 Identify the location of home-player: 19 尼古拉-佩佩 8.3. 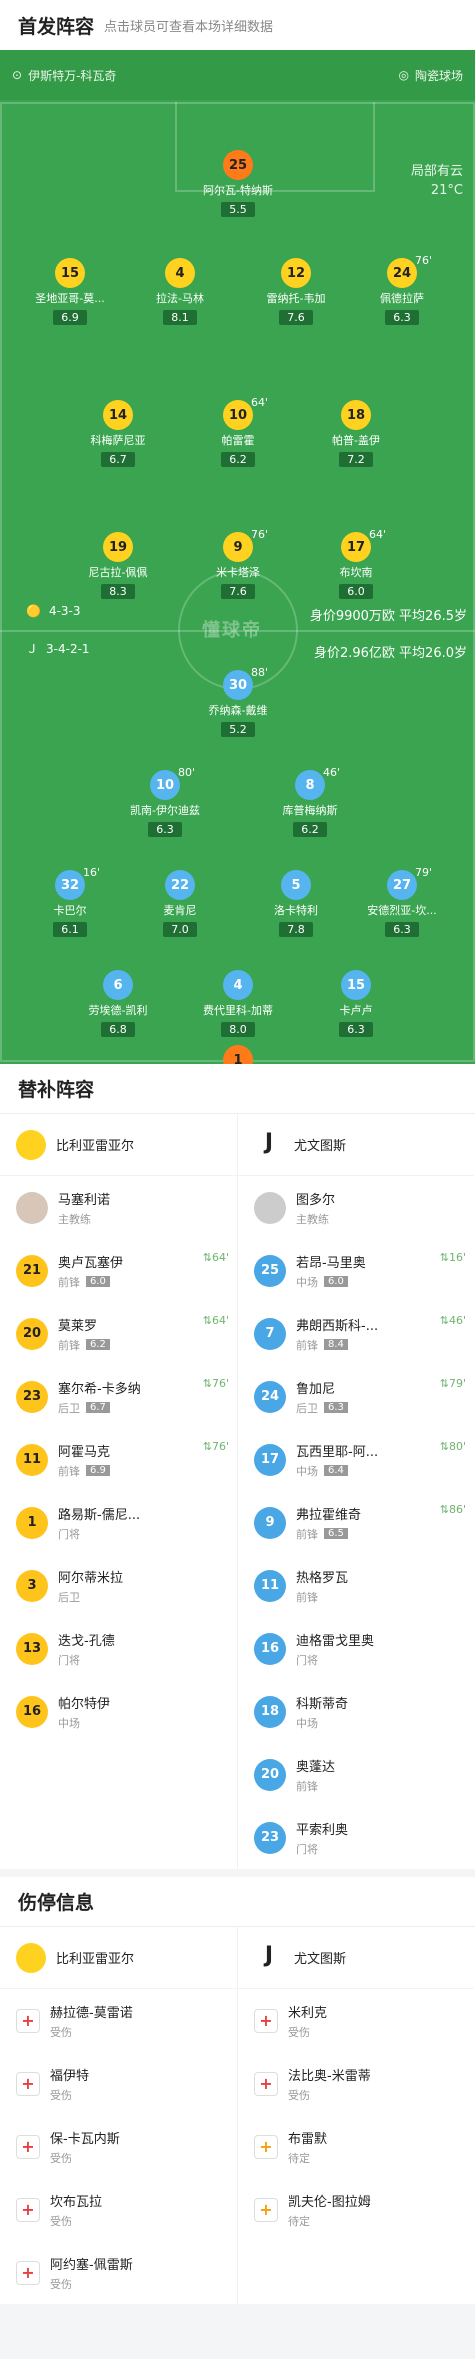
(118, 565).